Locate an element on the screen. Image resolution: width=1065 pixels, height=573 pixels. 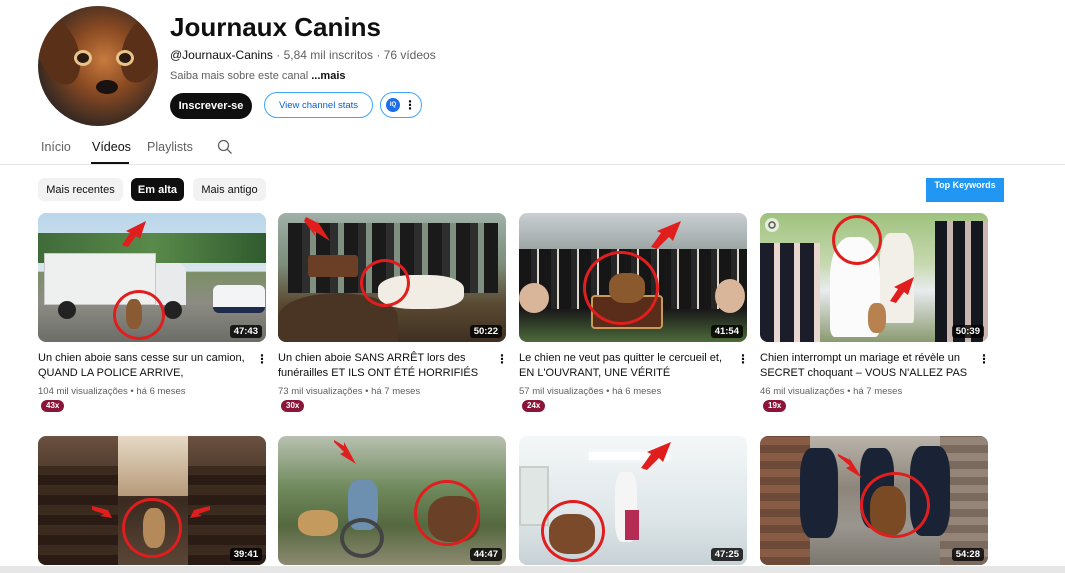
video-card: 44:47 is located at coordinates (392, 500).